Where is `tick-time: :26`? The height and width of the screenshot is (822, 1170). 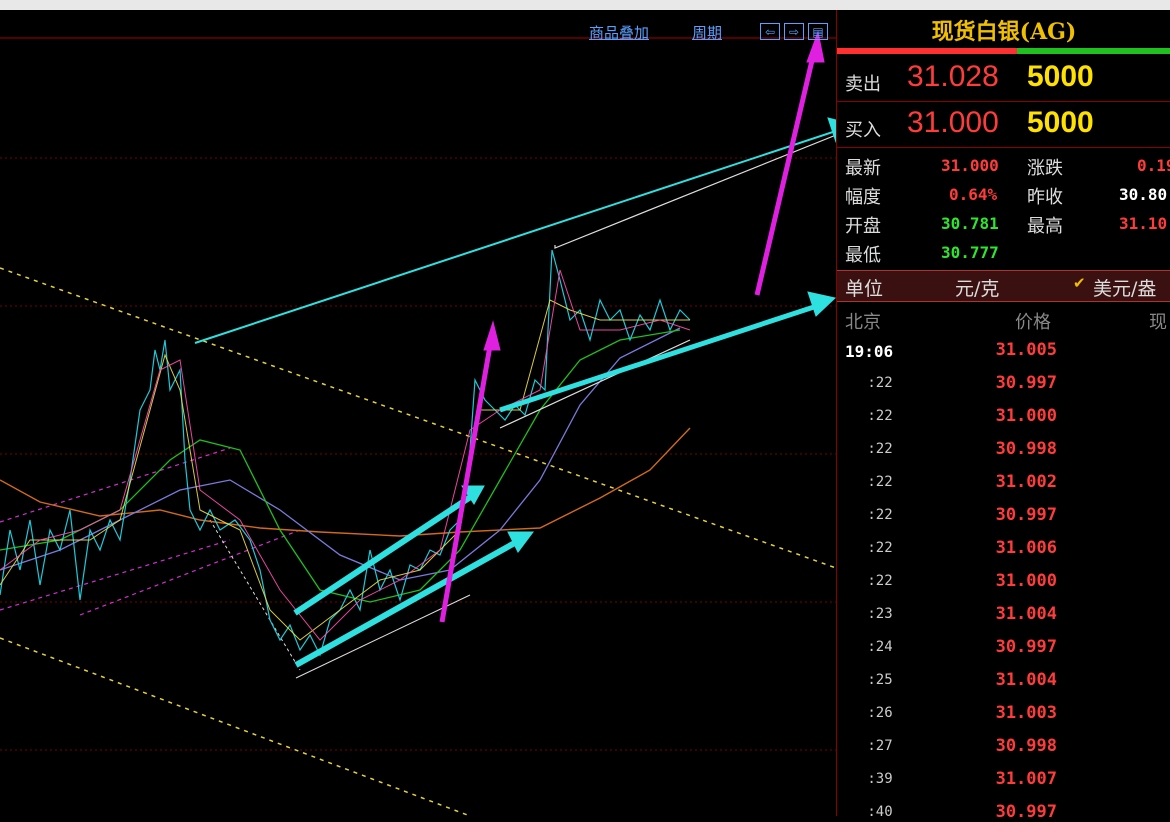 tick-time: :26 is located at coordinates (880, 713).